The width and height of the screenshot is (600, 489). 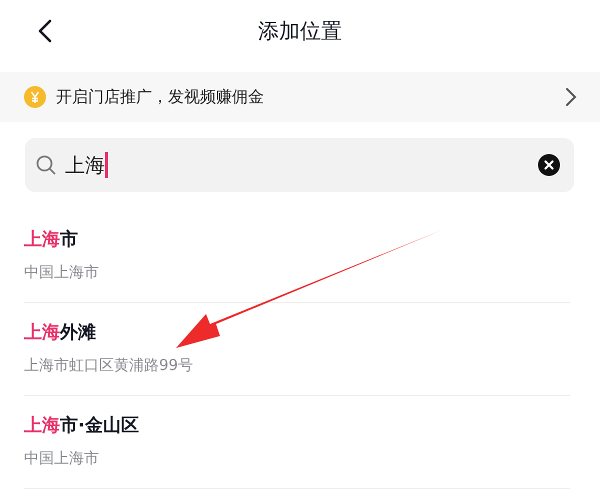 What do you see at coordinates (46, 165) in the screenshot?
I see `search-icon` at bounding box center [46, 165].